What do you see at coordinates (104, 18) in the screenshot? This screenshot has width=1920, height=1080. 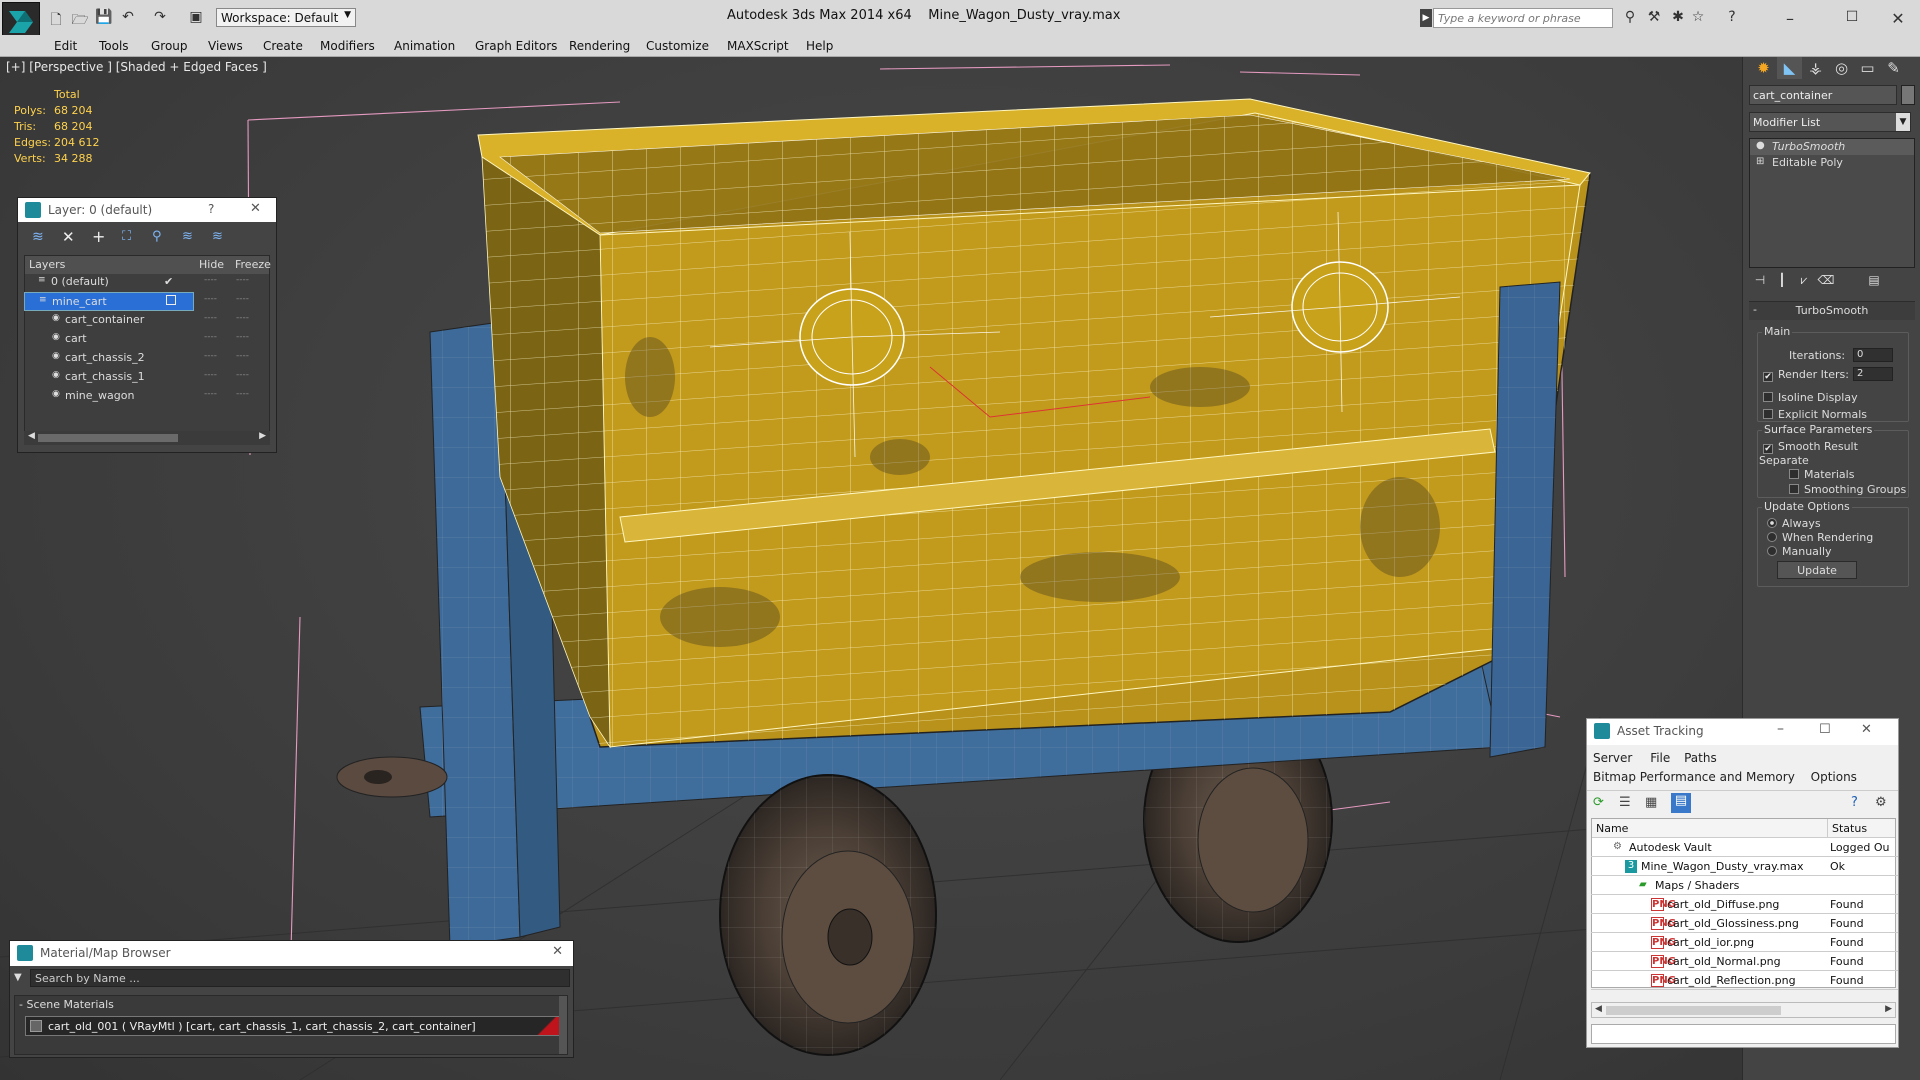 I see `save-icon: 💾` at bounding box center [104, 18].